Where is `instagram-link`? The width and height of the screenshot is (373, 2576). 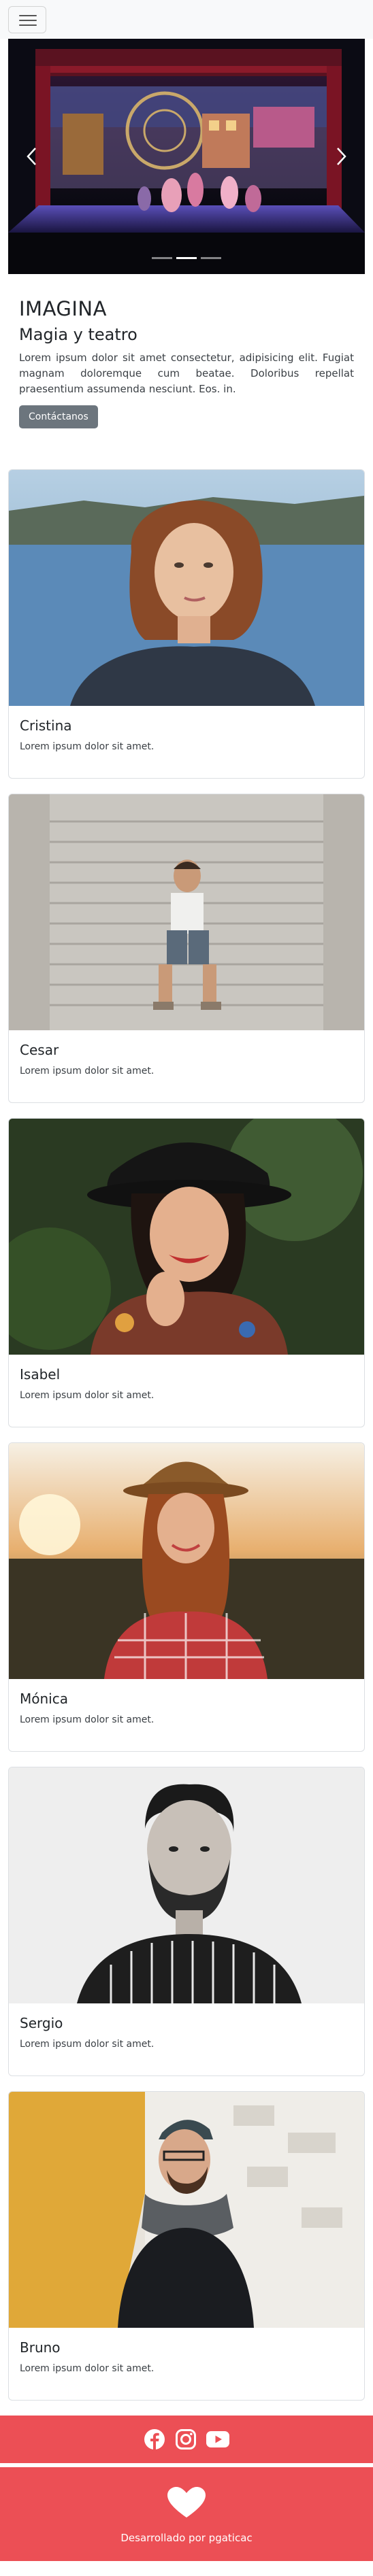 instagram-link is located at coordinates (186, 2439).